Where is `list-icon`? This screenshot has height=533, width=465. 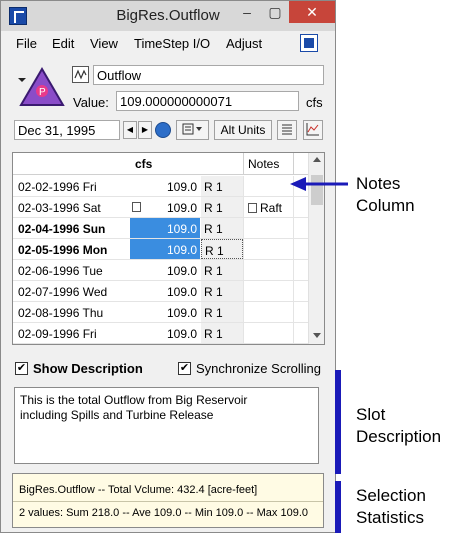 list-icon is located at coordinates (287, 129).